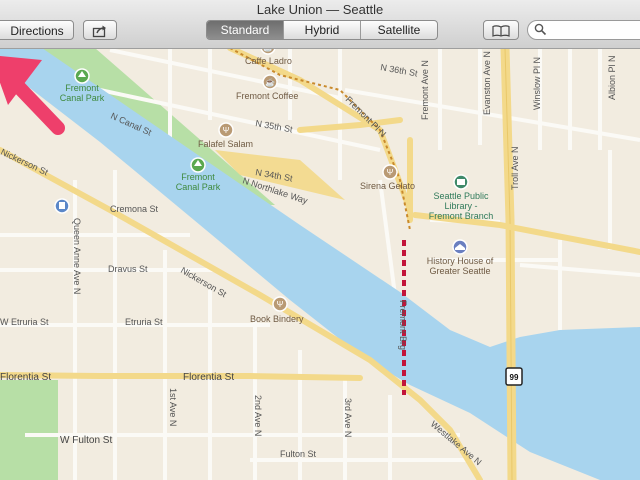 The height and width of the screenshot is (480, 640). I want to click on poi-label: Fremont Coffee, so click(267, 96).